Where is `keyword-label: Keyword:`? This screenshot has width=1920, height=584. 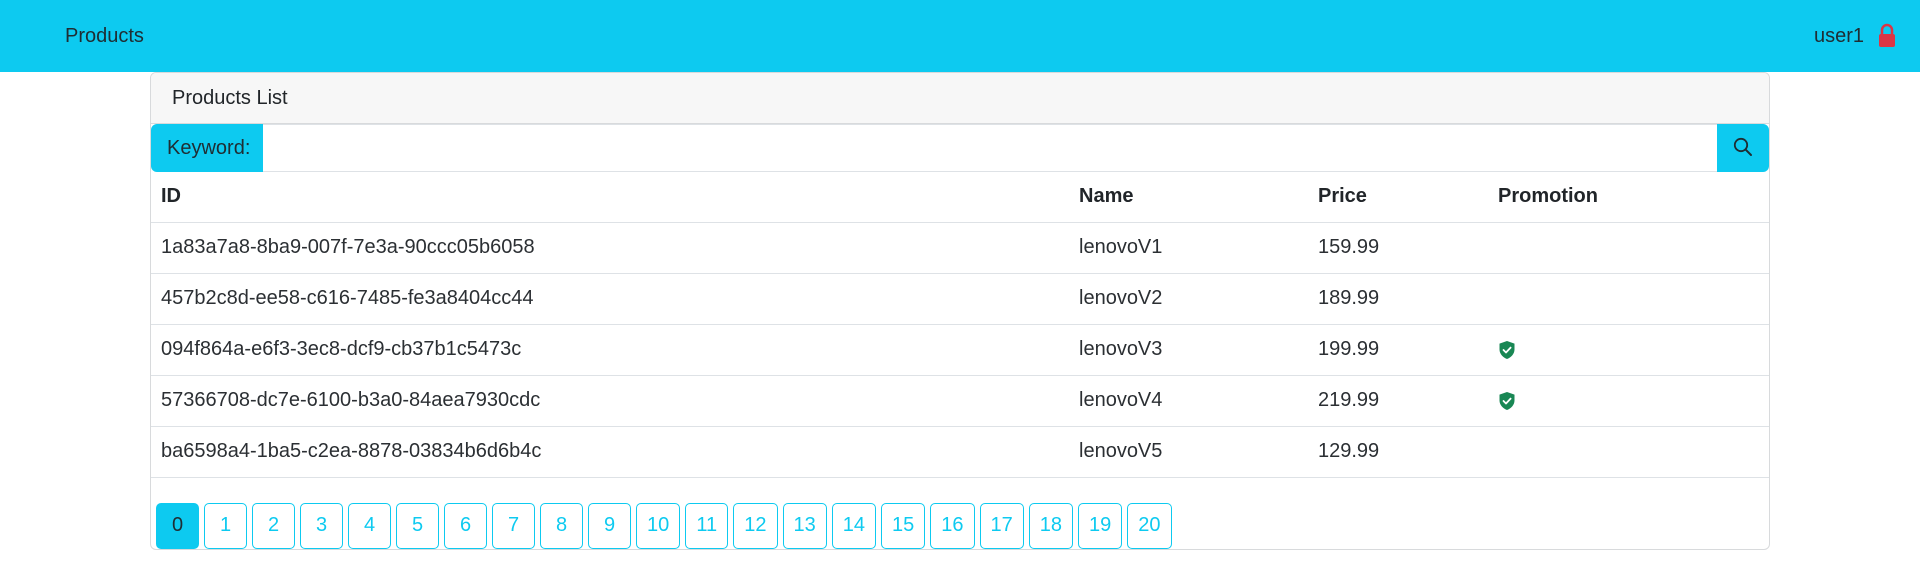
keyword-label: Keyword: is located at coordinates (207, 148).